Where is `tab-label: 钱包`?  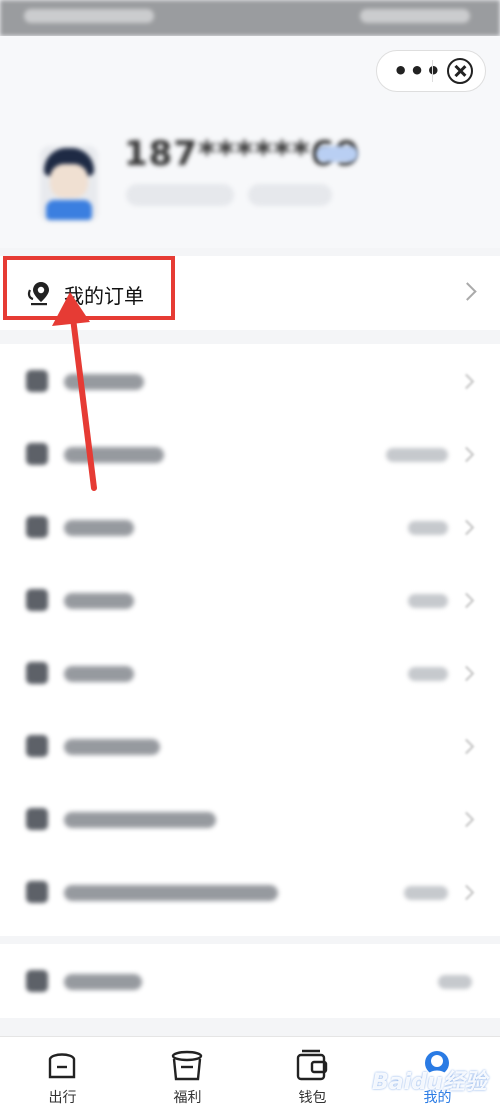 tab-label: 钱包 is located at coordinates (312, 1098).